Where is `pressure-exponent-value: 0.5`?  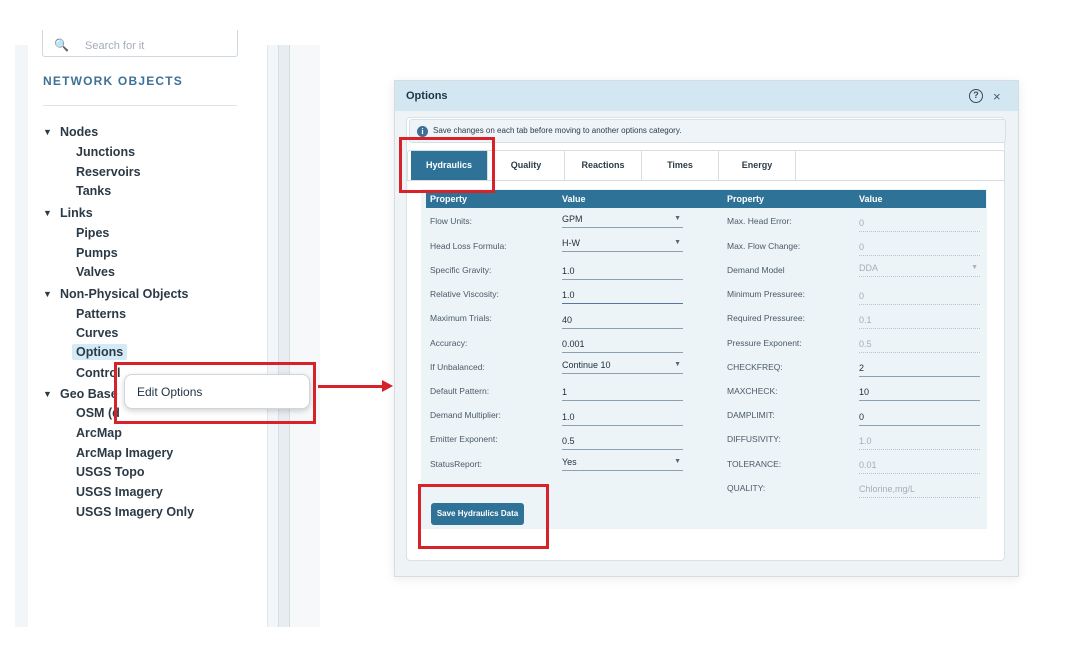
pressure-exponent-value: 0.5 is located at coordinates (865, 344).